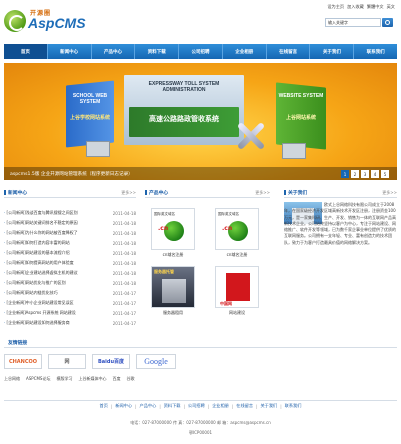 The width and height of the screenshot is (401, 444). What do you see at coordinates (54, 253) in the screenshot?
I see `news-item-title: [公司新闻]网站建设的基本流程介绍` at bounding box center [54, 253].